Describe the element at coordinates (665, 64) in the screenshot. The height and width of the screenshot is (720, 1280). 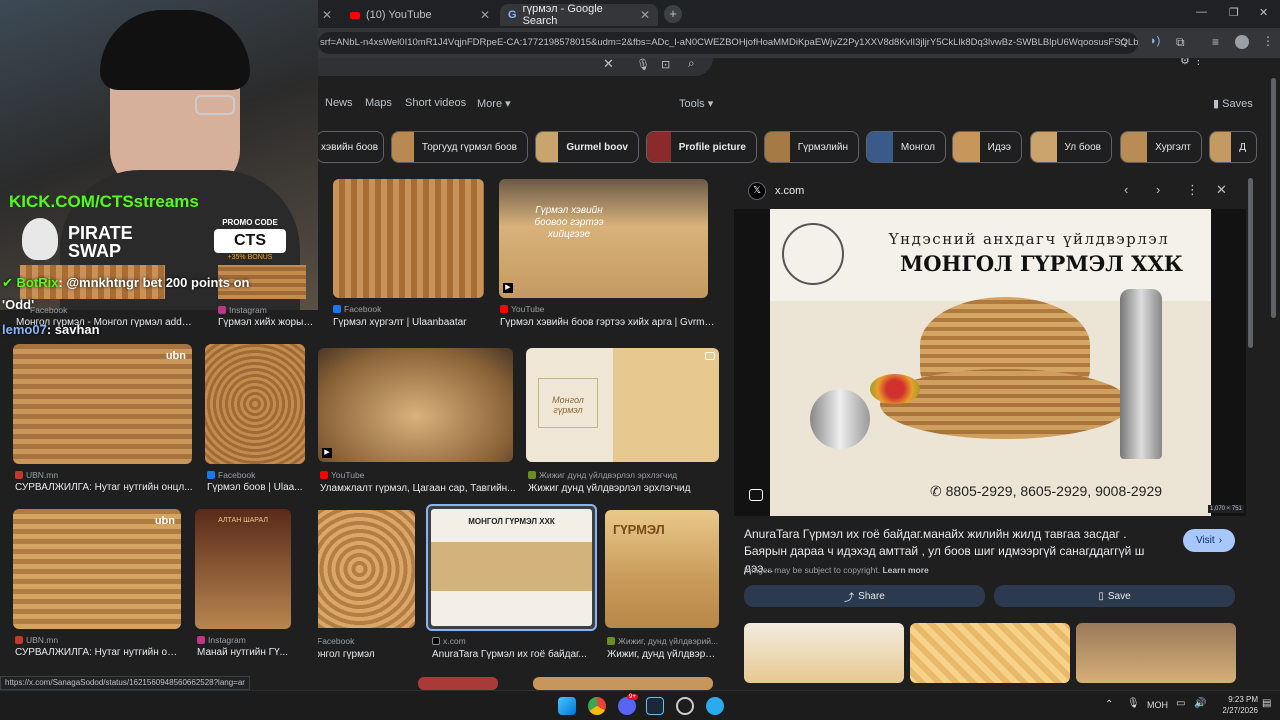
I see `lens-icon: ⊡` at that location.